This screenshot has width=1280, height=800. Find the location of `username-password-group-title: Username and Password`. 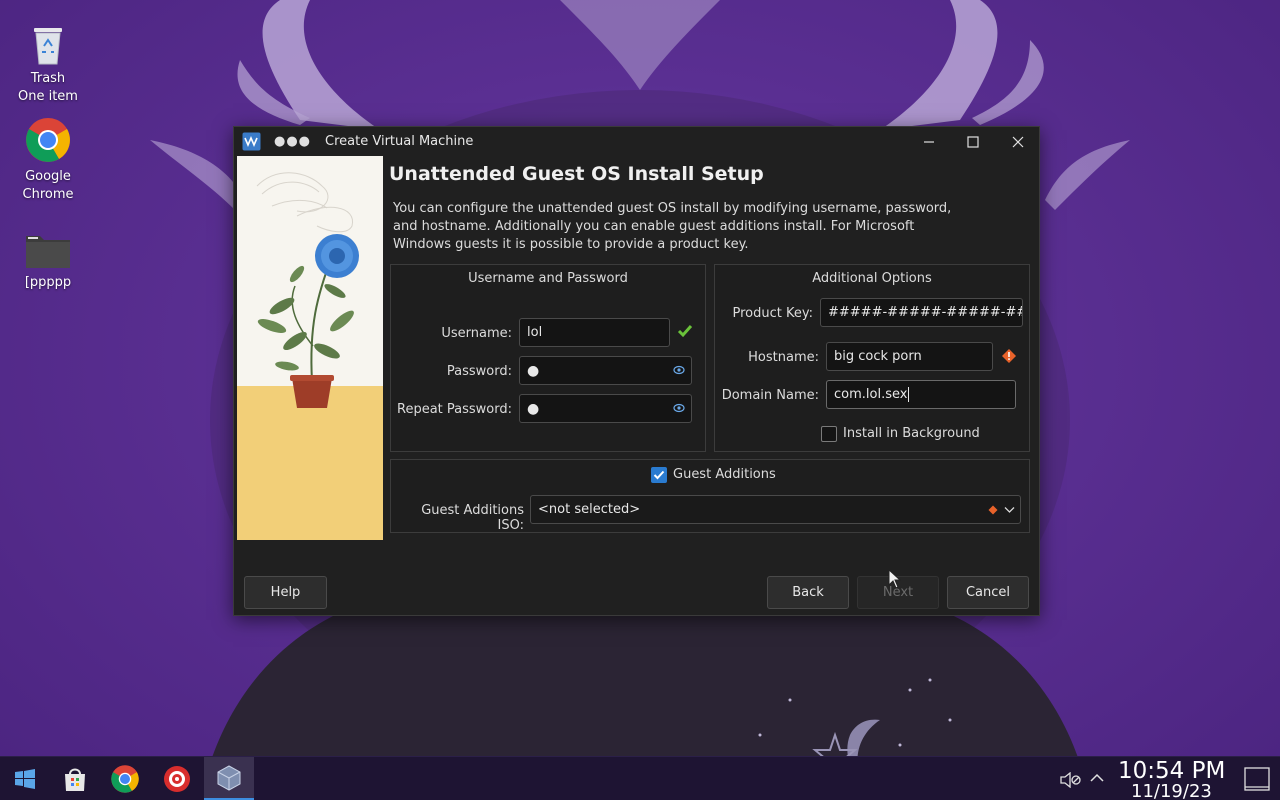

username-password-group-title: Username and Password is located at coordinates (548, 278).